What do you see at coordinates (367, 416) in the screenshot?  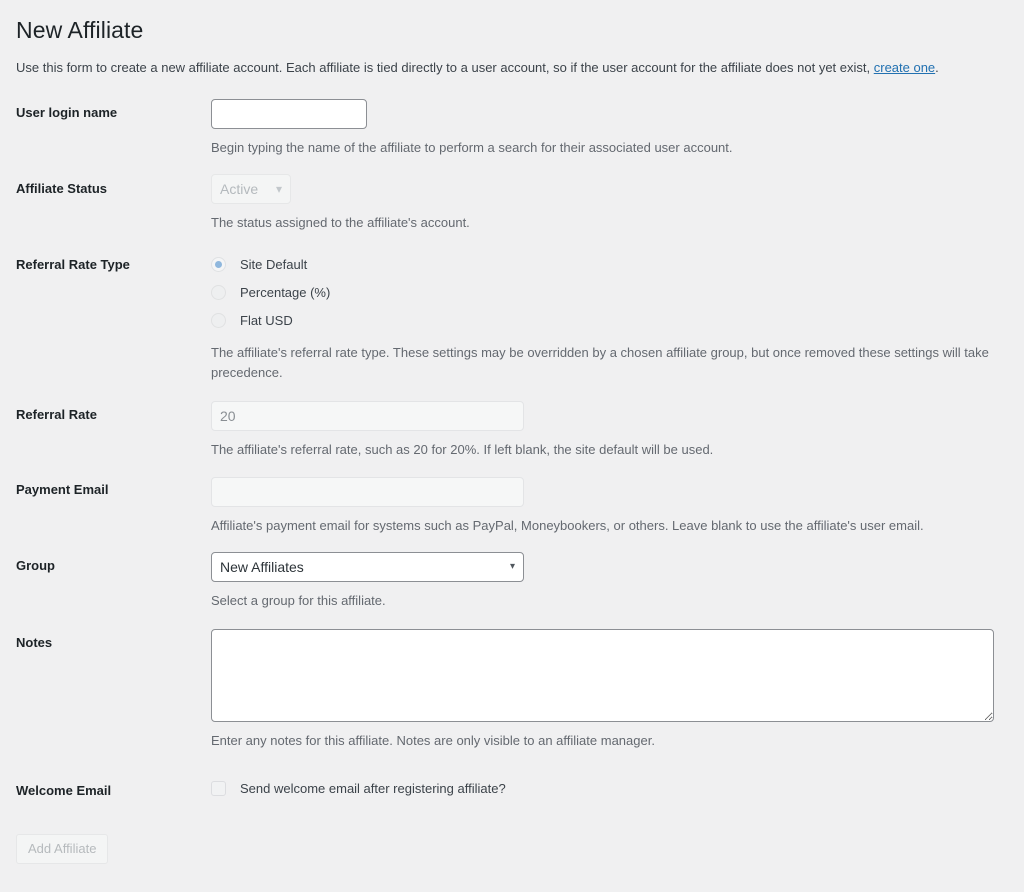 I see `referral-rate-input` at bounding box center [367, 416].